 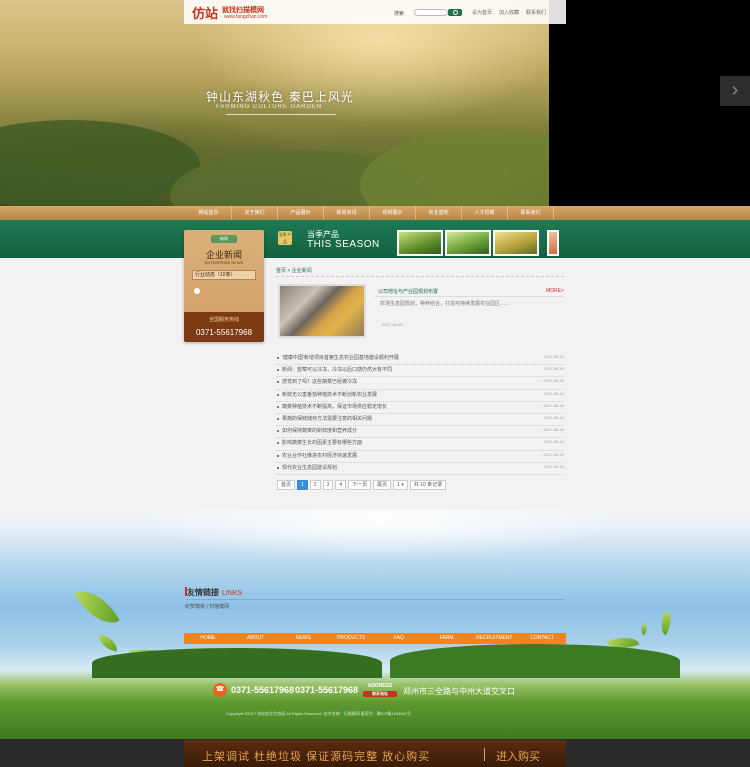 What do you see at coordinates (327, 690) in the screenshot?
I see `footer-phone-2: 0371-55617968` at bounding box center [327, 690].